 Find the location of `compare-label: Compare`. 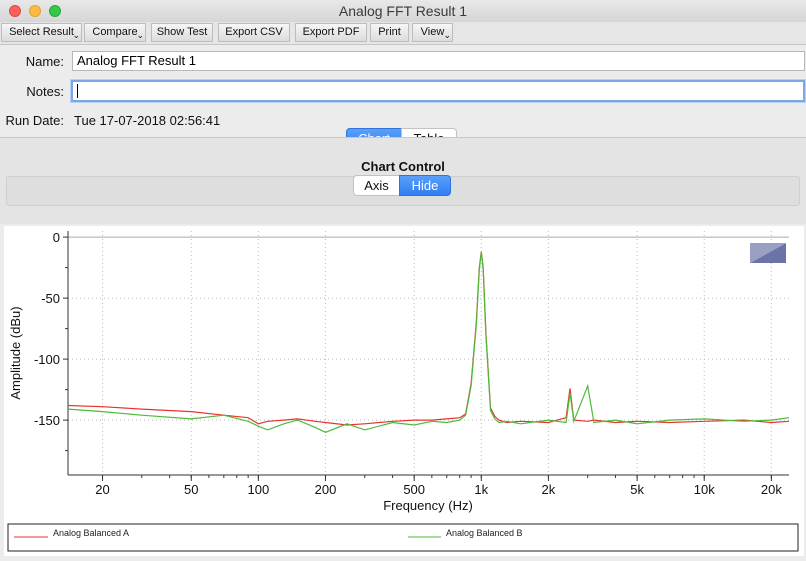

compare-label: Compare is located at coordinates (115, 32).